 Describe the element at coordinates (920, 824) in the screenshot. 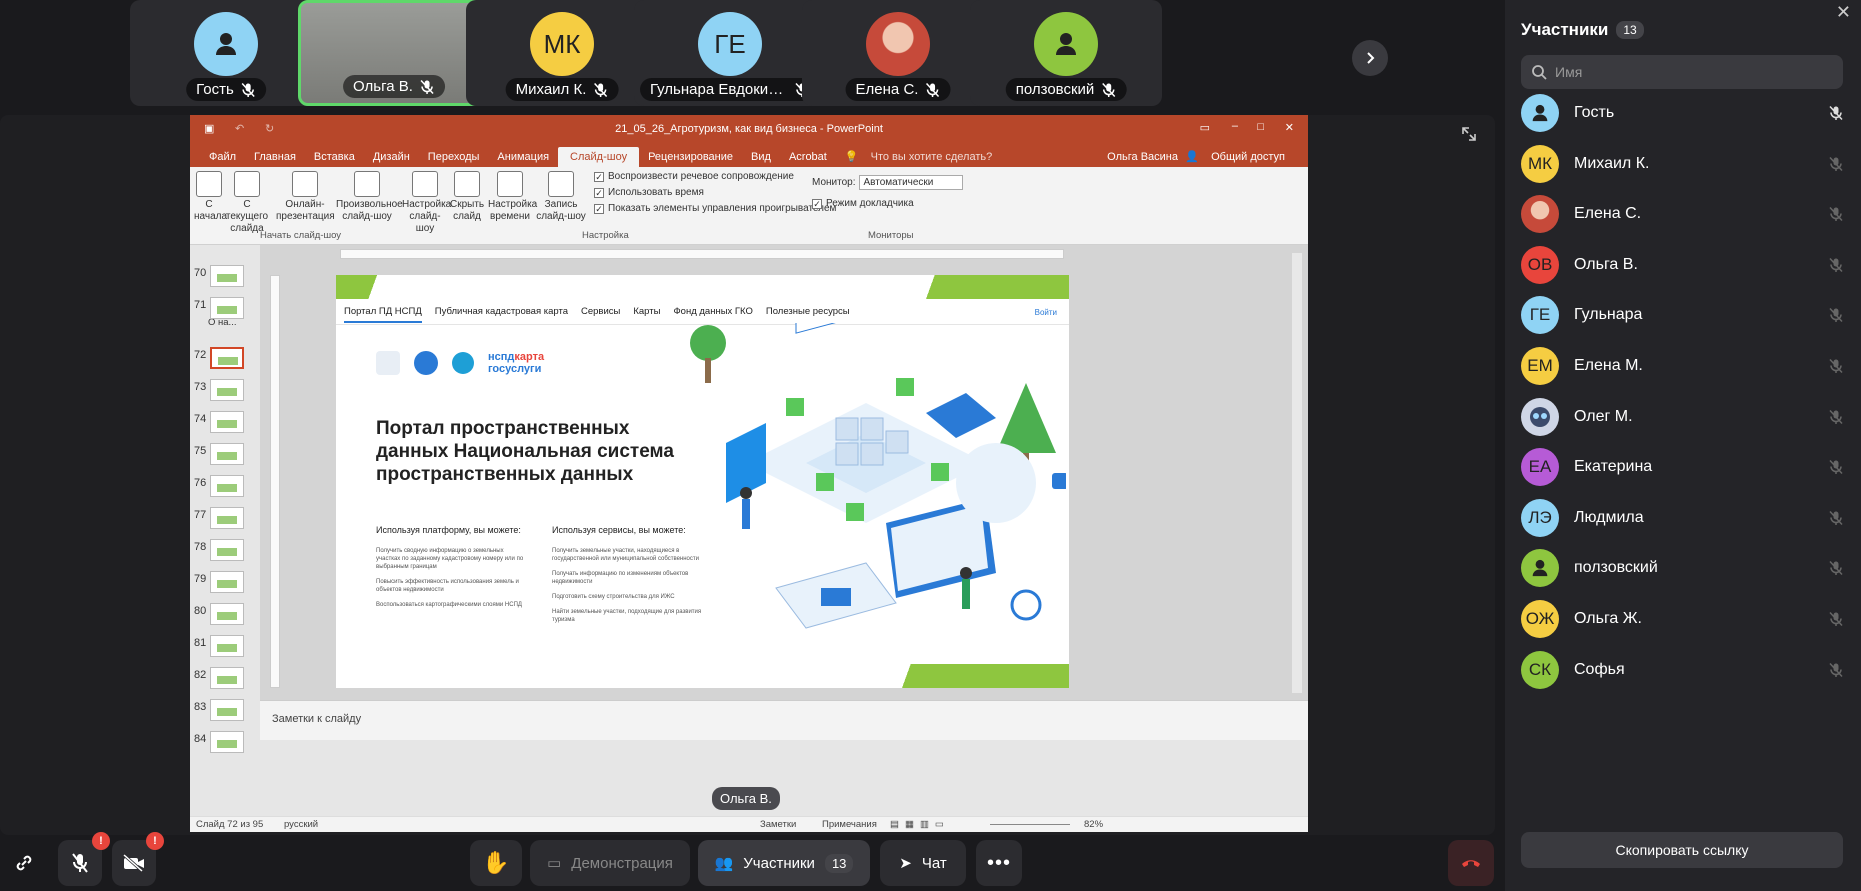

I see `view-buttons: ▤▦▥▭` at that location.